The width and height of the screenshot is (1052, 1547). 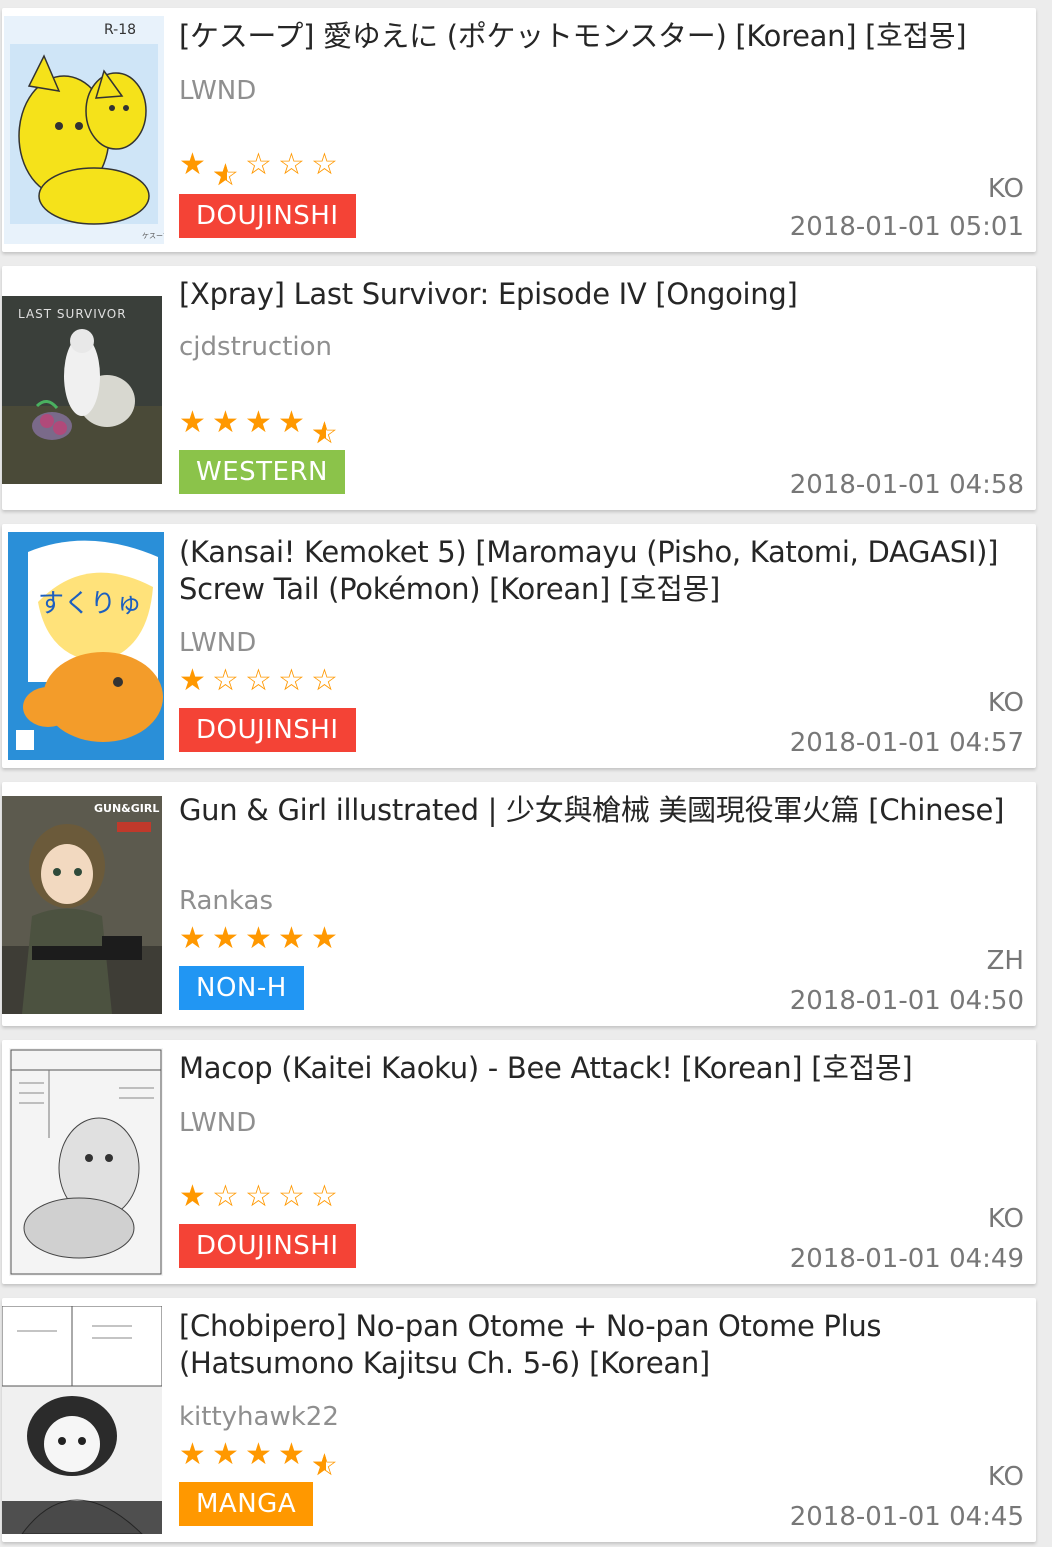 I want to click on posted-date: 2018-01-01 05:01, so click(x=906, y=227).